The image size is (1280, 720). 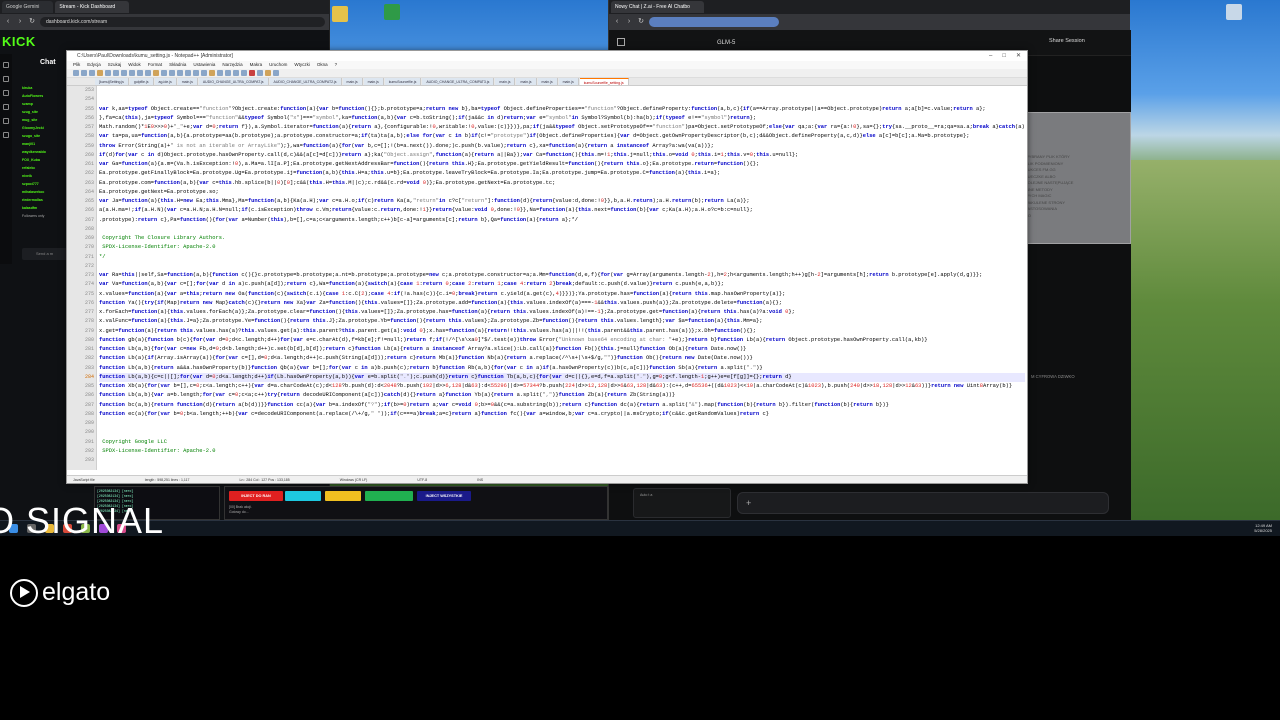 What do you see at coordinates (1004, 56) in the screenshot?
I see `maximize-icon: □` at bounding box center [1004, 56].